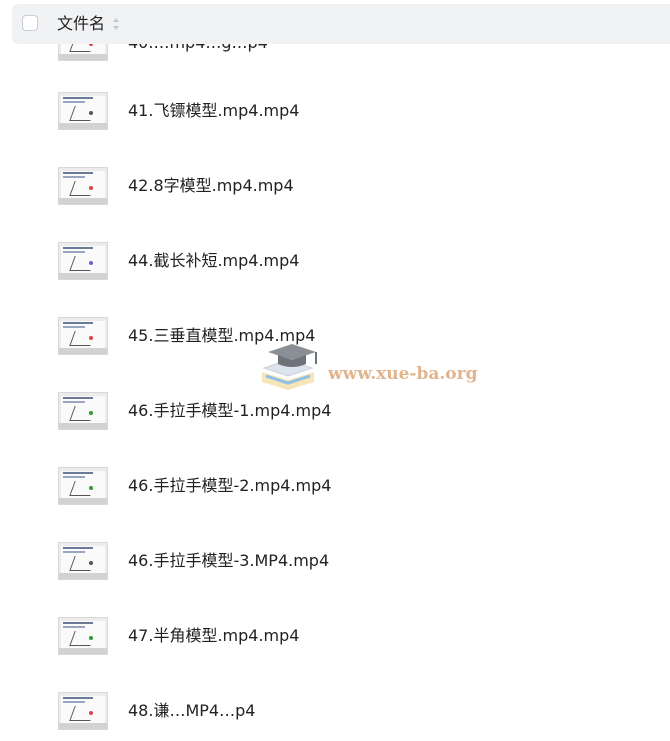 This screenshot has height=741, width=670. Describe the element at coordinates (81, 24) in the screenshot. I see `column-header-filename: 文件名` at that location.